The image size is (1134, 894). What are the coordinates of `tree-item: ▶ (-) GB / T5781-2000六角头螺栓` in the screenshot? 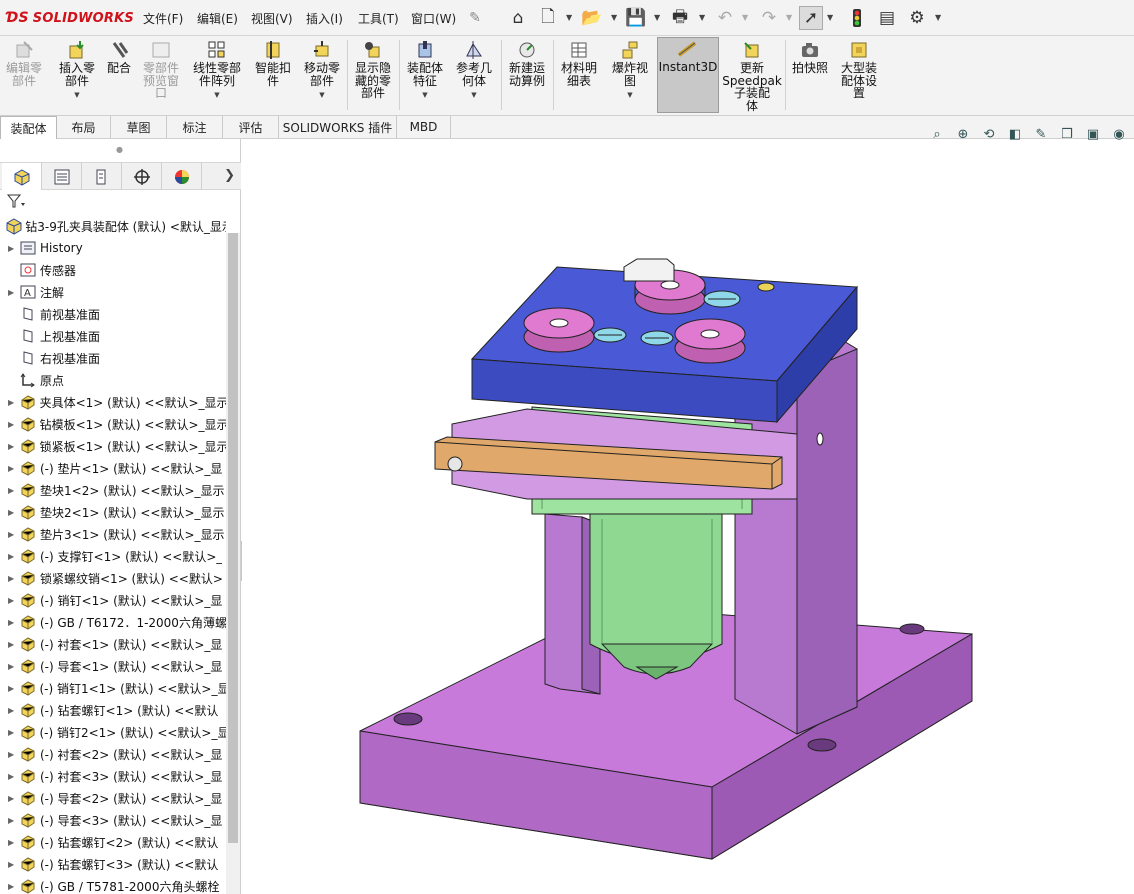 It's located at (113, 884).